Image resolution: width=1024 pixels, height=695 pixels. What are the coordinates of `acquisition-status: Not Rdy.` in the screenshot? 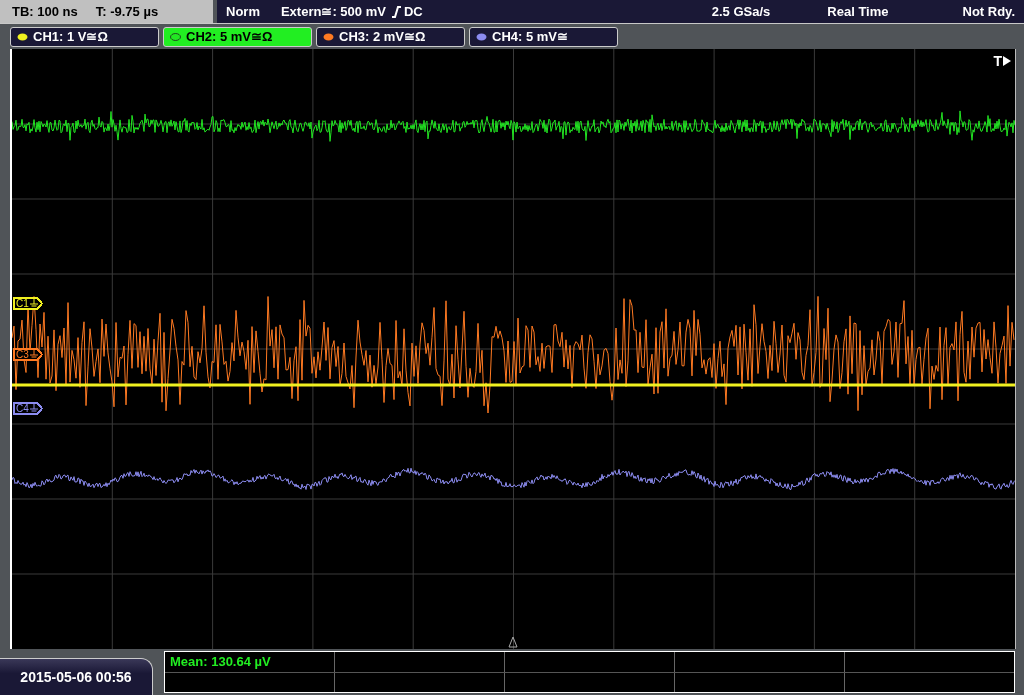 It's located at (988, 11).